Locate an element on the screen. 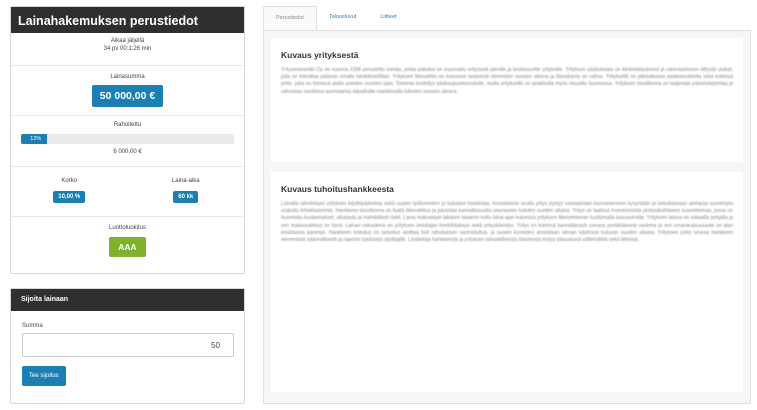 The height and width of the screenshot is (410, 757). time-remaining-row: Aikaa jäljellä 34 pv 00:1:26 min is located at coordinates (127, 49).